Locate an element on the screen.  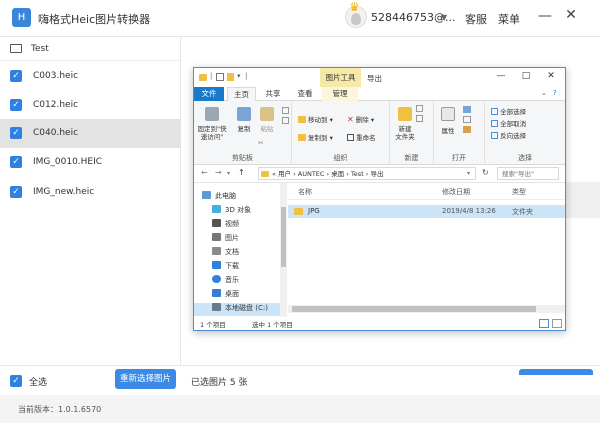
new-item-icon is located at coordinates (419, 108).